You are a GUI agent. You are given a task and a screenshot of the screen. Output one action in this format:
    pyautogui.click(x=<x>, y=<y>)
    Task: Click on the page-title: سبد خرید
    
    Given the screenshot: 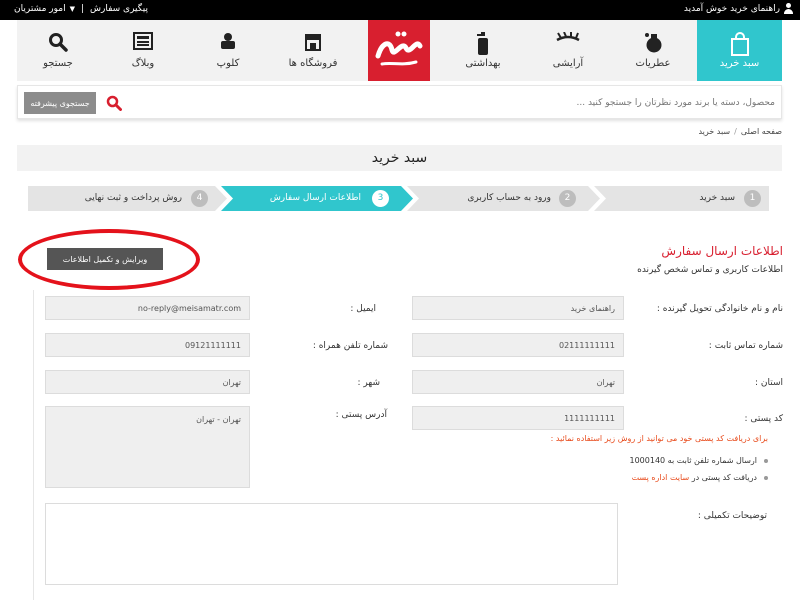 What is the action you would take?
    pyautogui.click(x=399, y=158)
    